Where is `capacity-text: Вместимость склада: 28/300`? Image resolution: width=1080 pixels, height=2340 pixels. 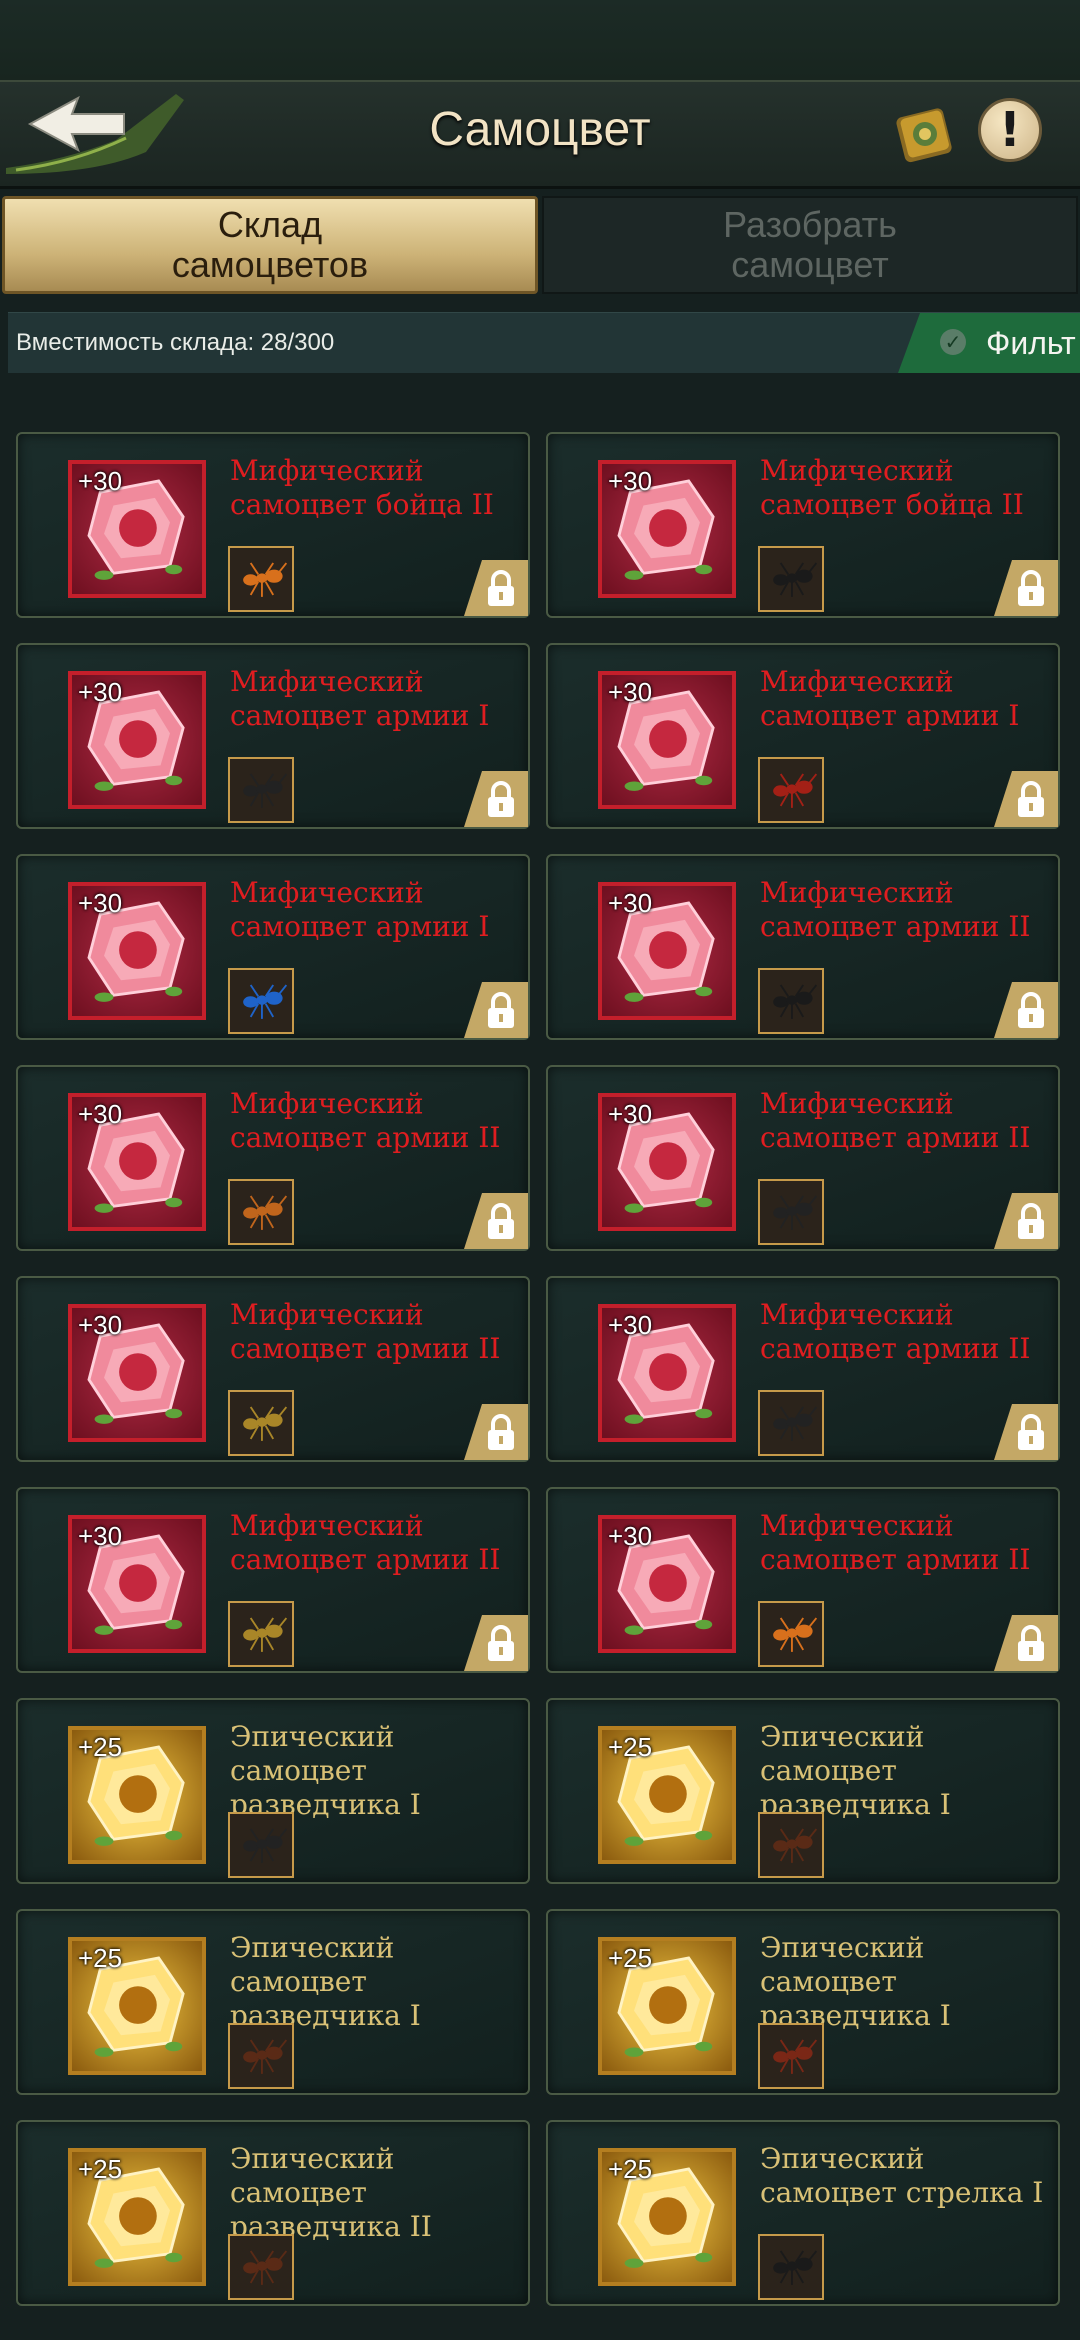
capacity-text: Вместимость склада: 28/300 is located at coordinates (175, 342).